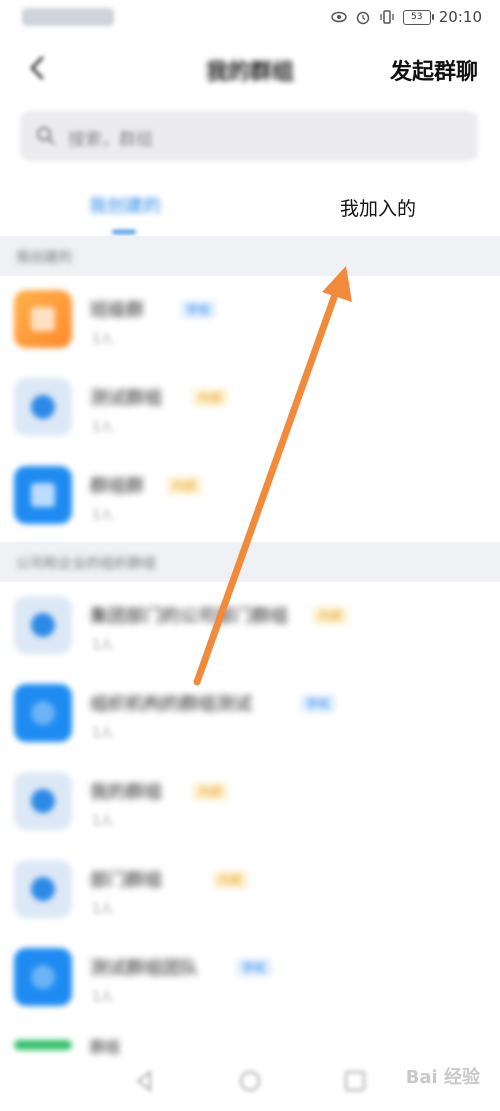  Describe the element at coordinates (171, 704) in the screenshot. I see `group-name: 组织机构的群组测试` at that location.